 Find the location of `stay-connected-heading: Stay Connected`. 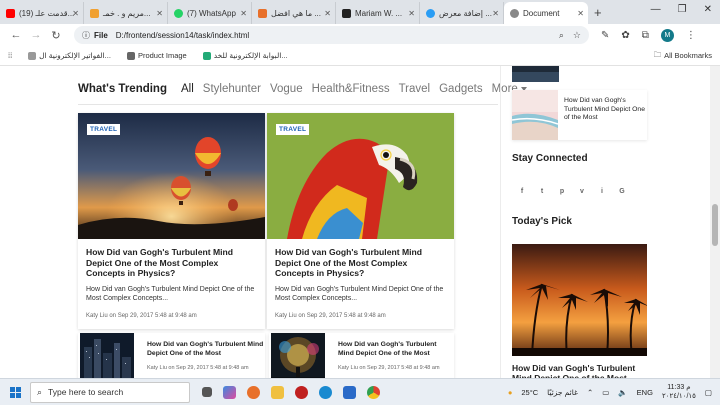

stay-connected-heading: Stay Connected is located at coordinates (550, 158).